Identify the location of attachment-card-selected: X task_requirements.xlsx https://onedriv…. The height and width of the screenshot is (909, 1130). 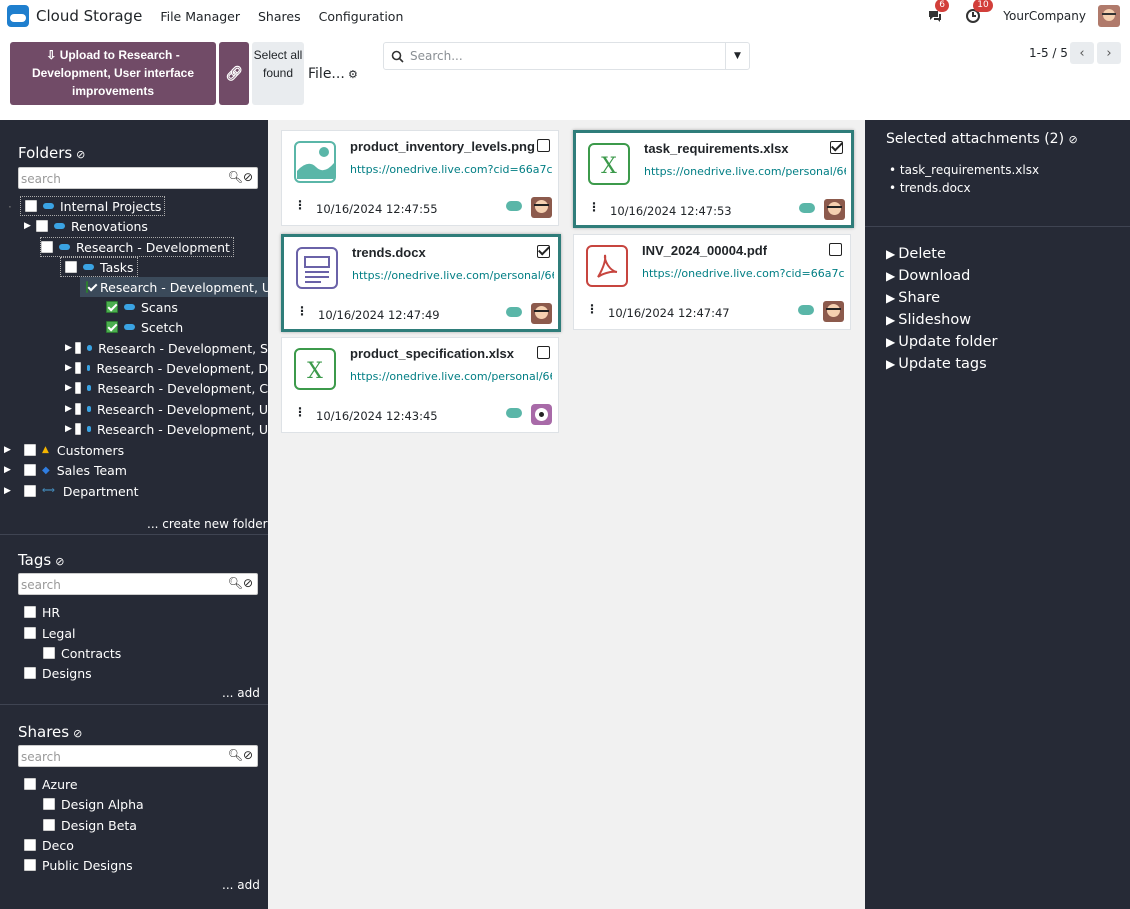
(713, 179).